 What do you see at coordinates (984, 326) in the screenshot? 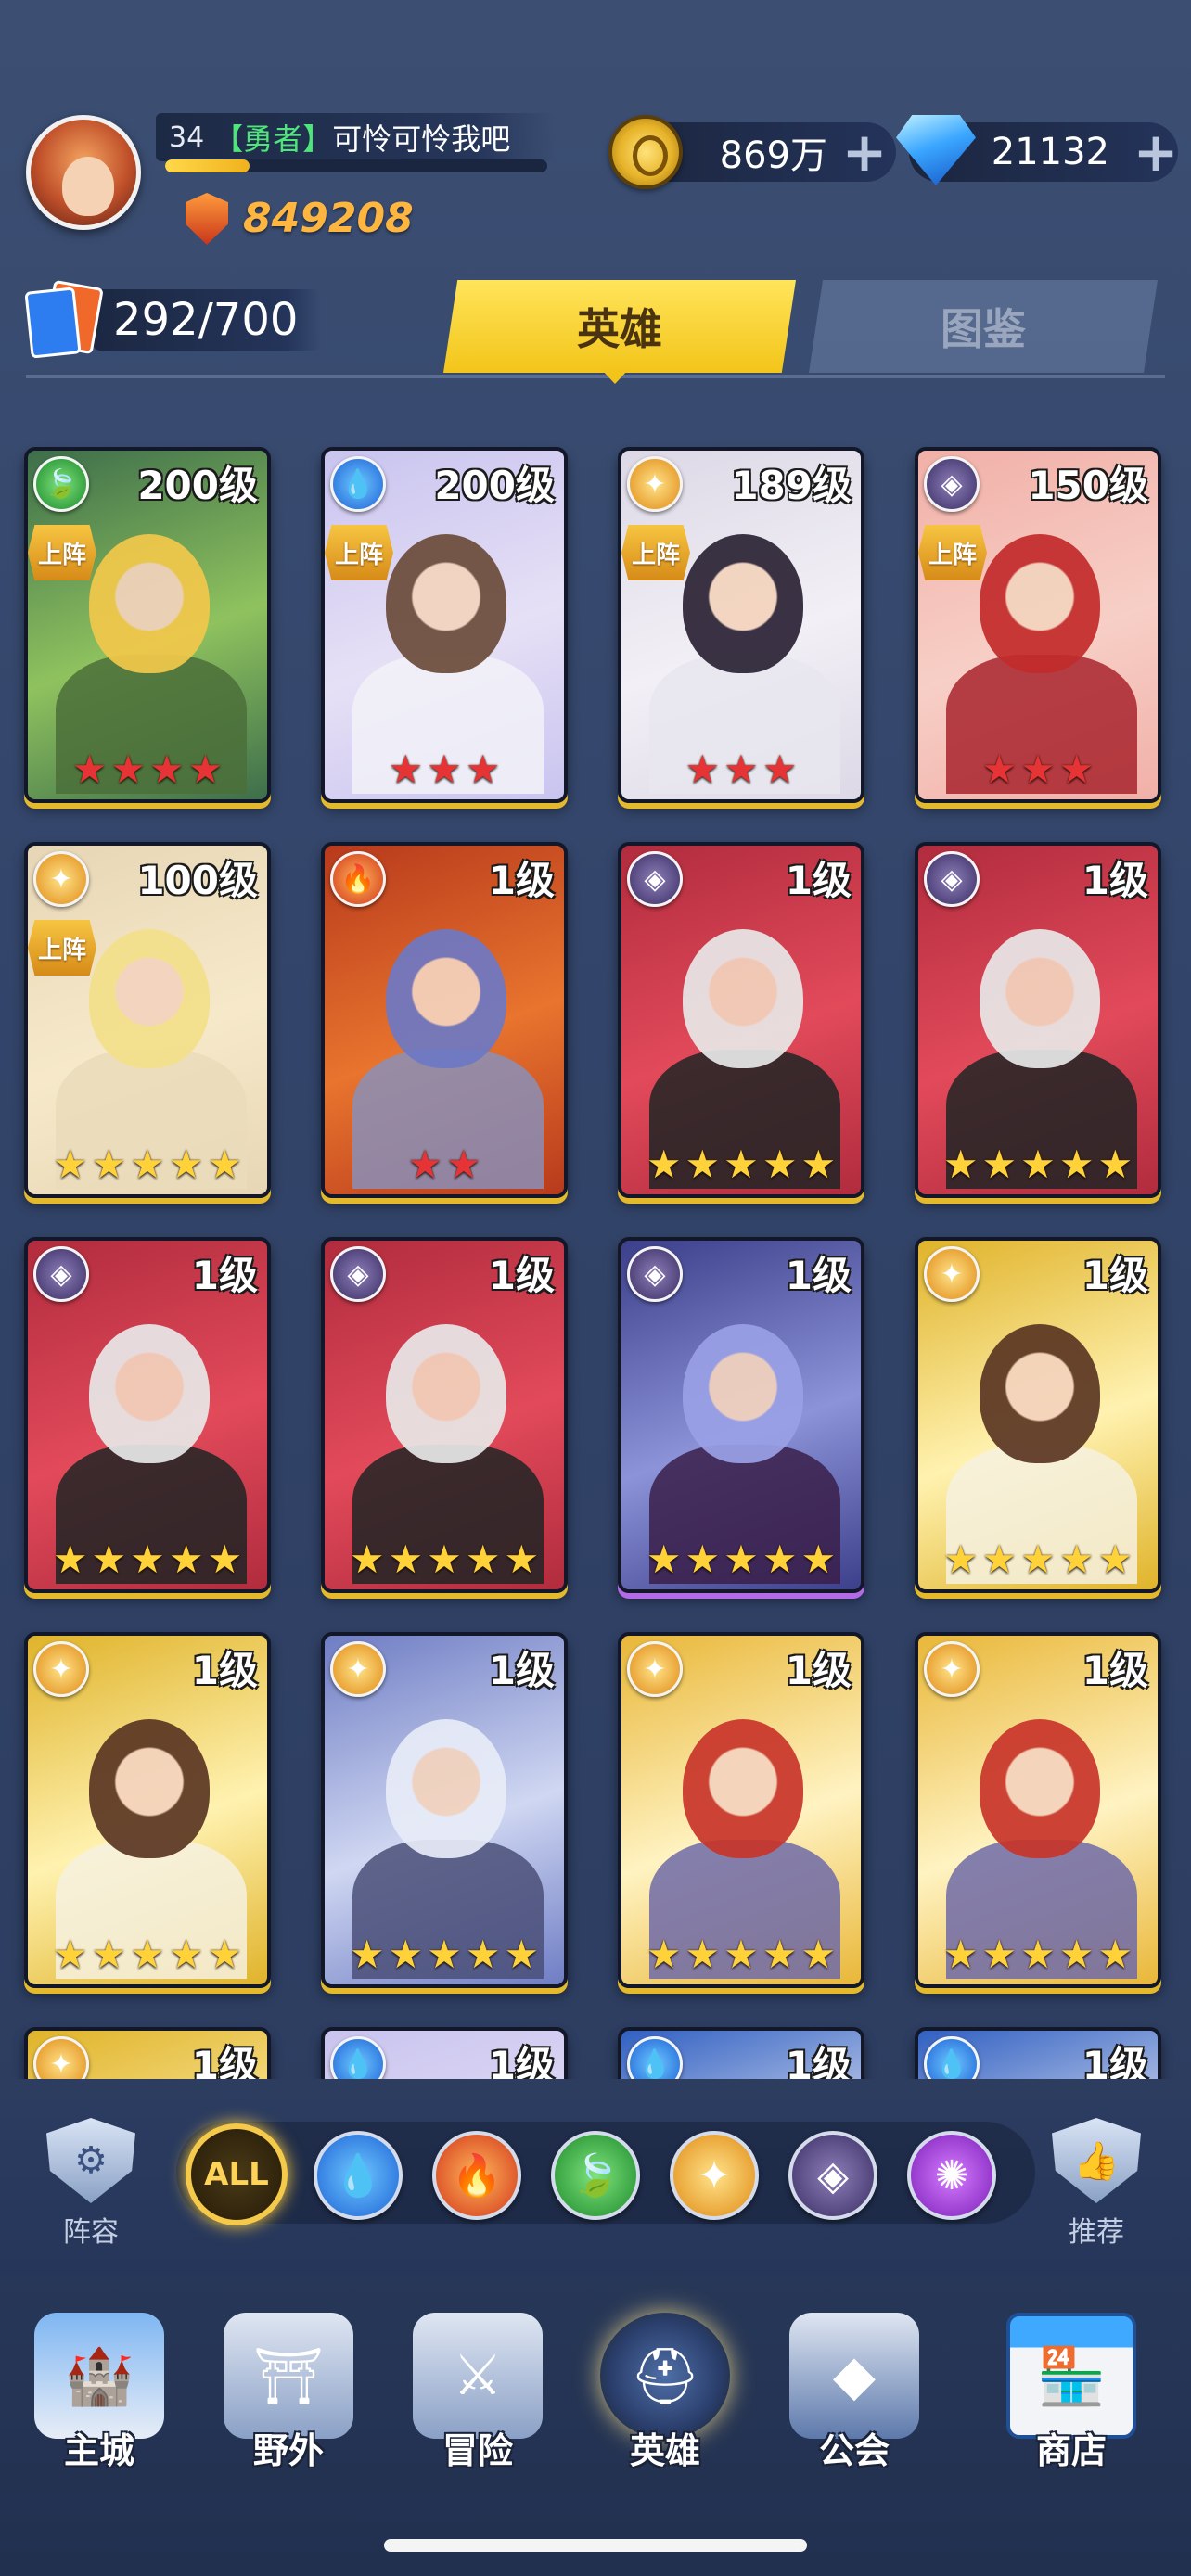
I see `tab-codex: 图鉴` at bounding box center [984, 326].